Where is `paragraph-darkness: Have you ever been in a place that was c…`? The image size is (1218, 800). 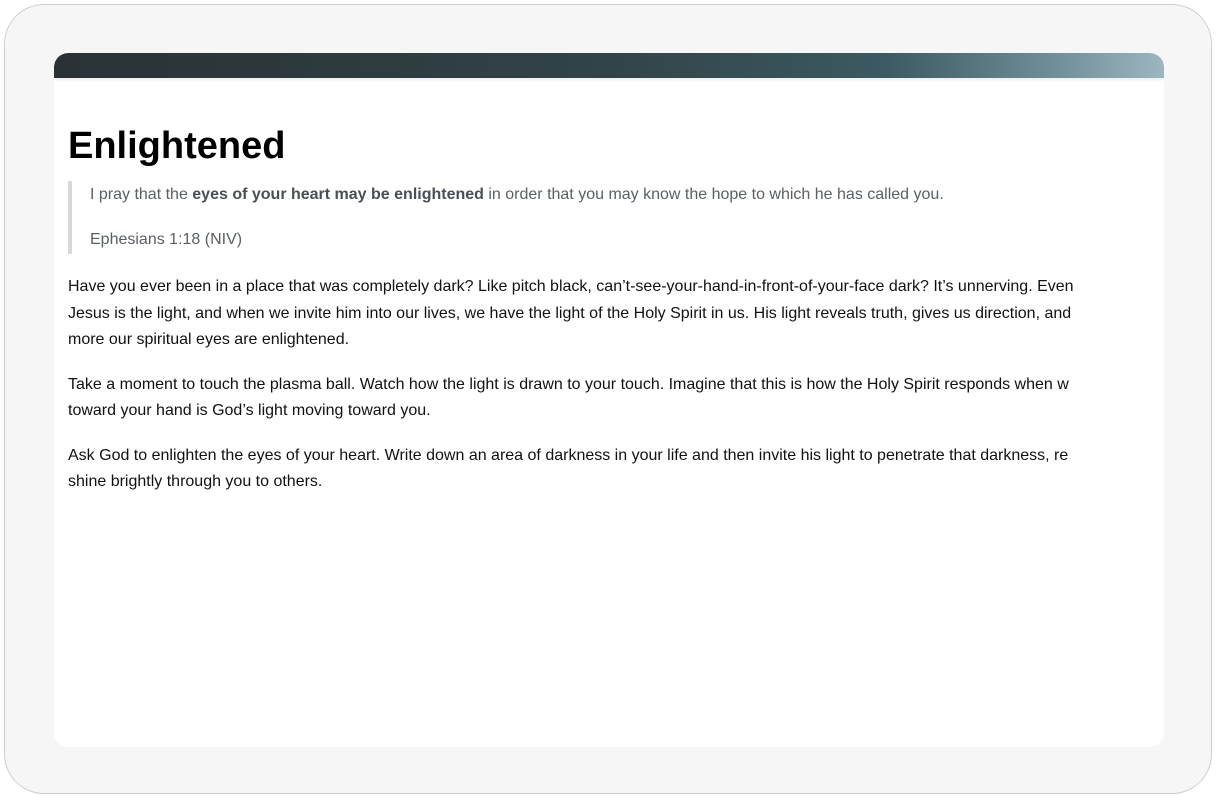
paragraph-darkness: Have you ever been in a place that was c… is located at coordinates (616, 314).